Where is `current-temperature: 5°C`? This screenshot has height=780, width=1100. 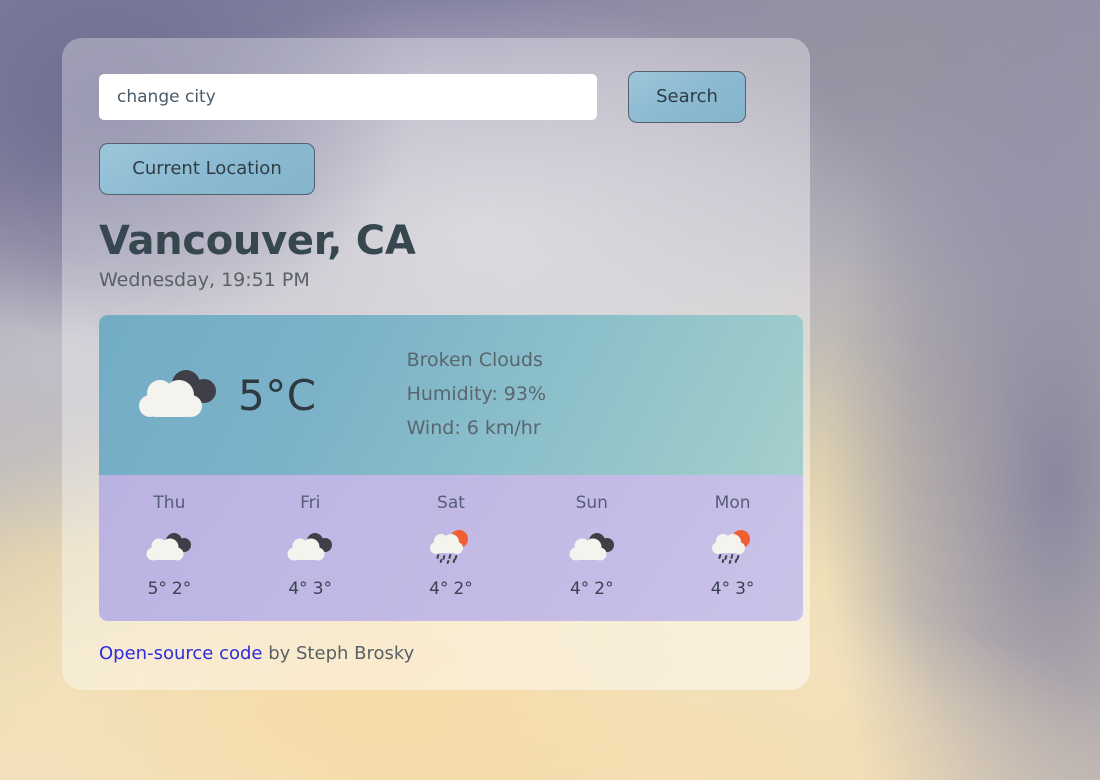
current-temperature: 5°C is located at coordinates (277, 395).